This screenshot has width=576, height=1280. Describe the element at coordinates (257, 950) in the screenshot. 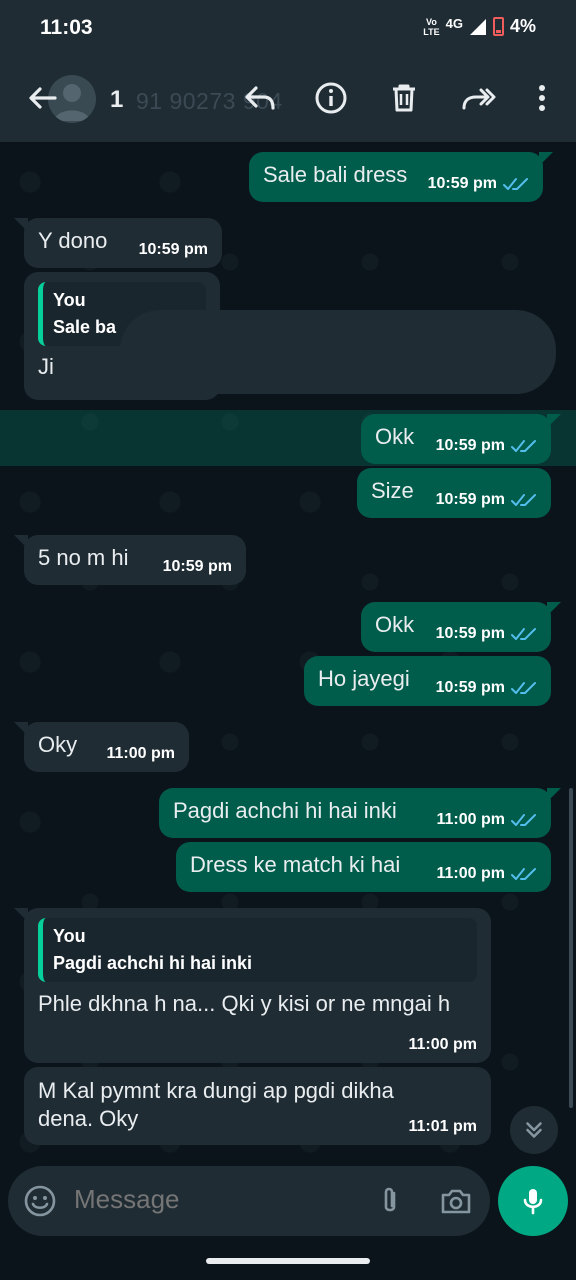

I see `quoted-message: You Pagdi achchi hi hai inki` at that location.